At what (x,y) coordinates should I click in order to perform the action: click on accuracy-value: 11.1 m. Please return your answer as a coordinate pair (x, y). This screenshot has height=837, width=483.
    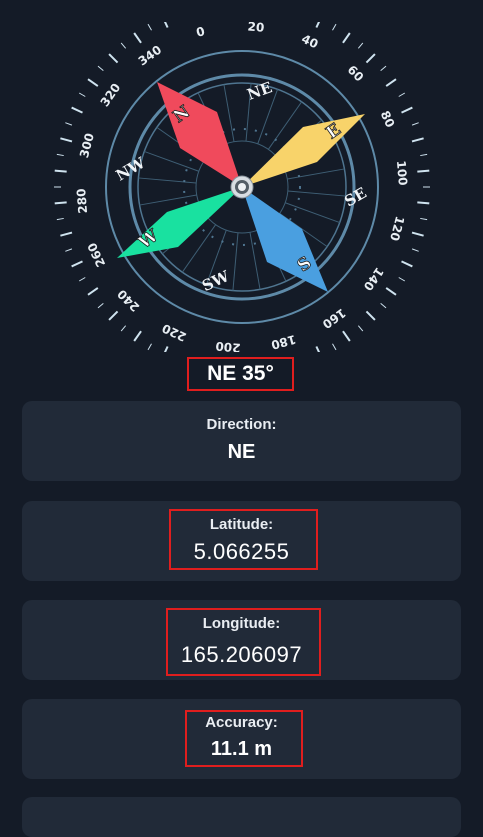
    Looking at the image, I should click on (241, 749).